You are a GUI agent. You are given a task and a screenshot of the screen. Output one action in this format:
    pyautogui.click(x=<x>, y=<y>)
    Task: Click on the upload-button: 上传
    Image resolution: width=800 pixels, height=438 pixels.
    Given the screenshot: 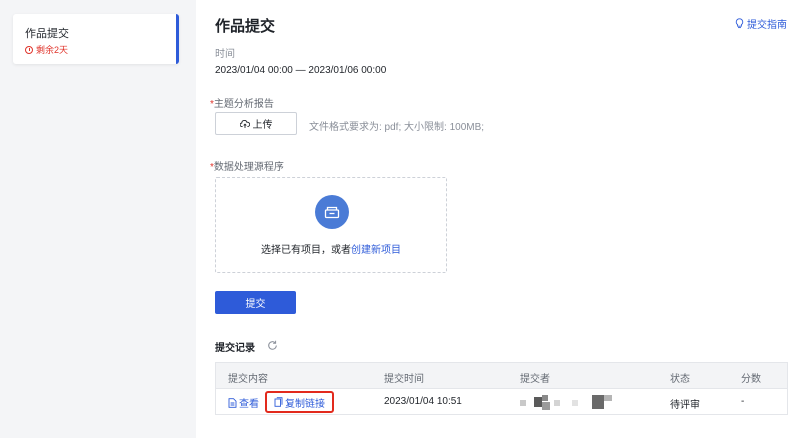 What is the action you would take?
    pyautogui.click(x=256, y=123)
    